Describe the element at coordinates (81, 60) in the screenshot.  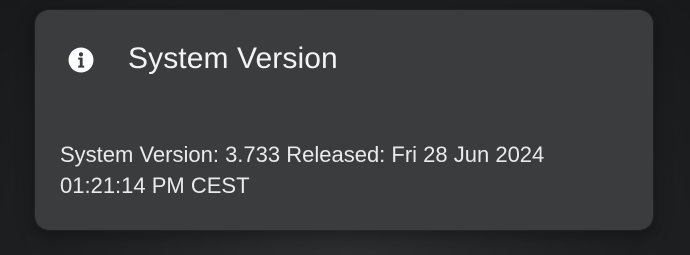
I see `info-icon` at that location.